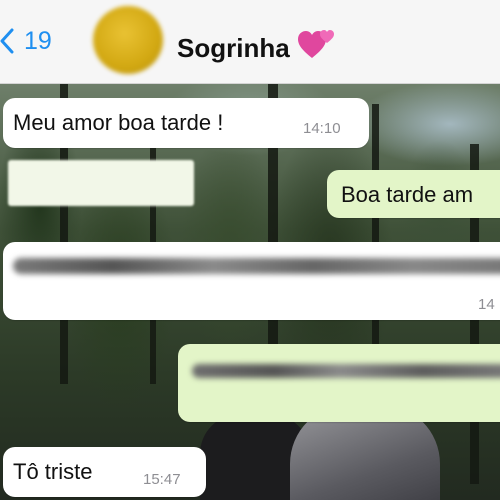  What do you see at coordinates (233, 47) in the screenshot?
I see `contact-name: Sogrinha` at bounding box center [233, 47].